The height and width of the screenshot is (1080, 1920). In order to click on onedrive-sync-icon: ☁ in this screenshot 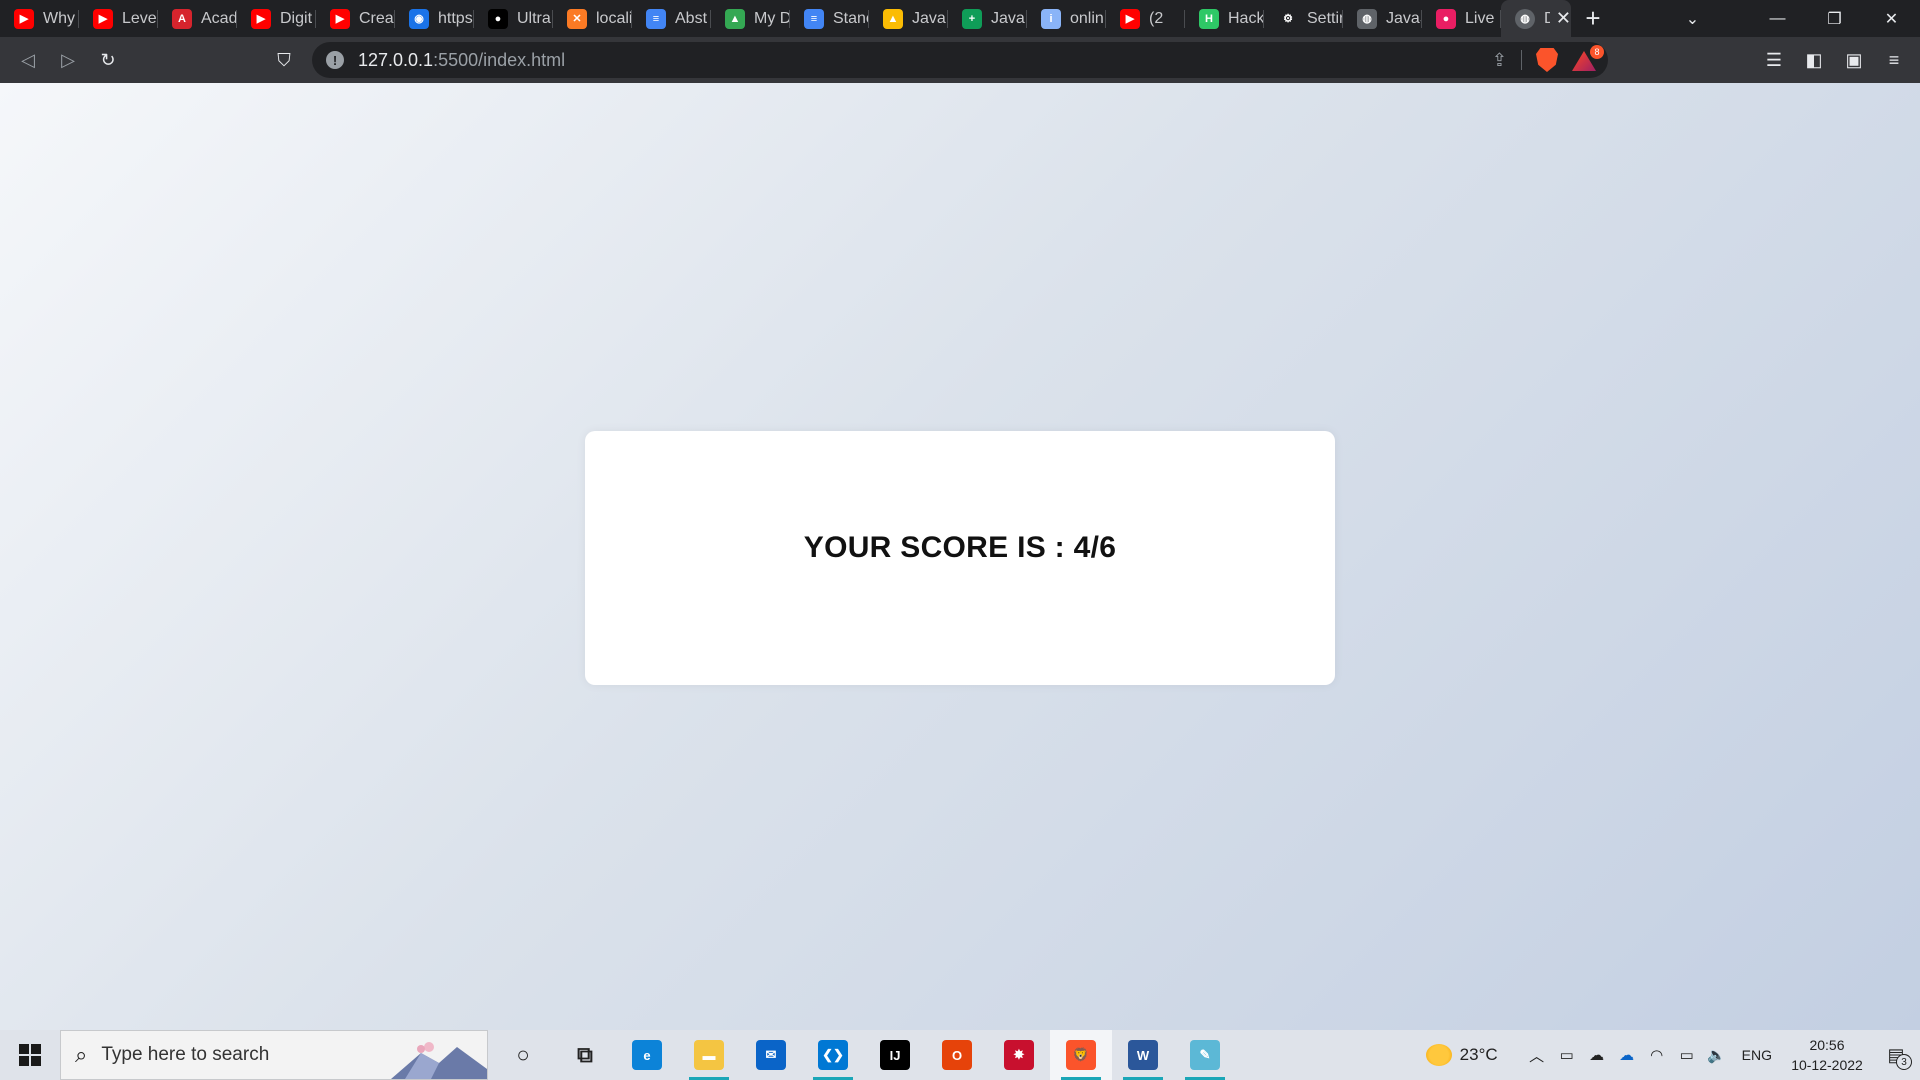, I will do `click(1597, 1055)`.